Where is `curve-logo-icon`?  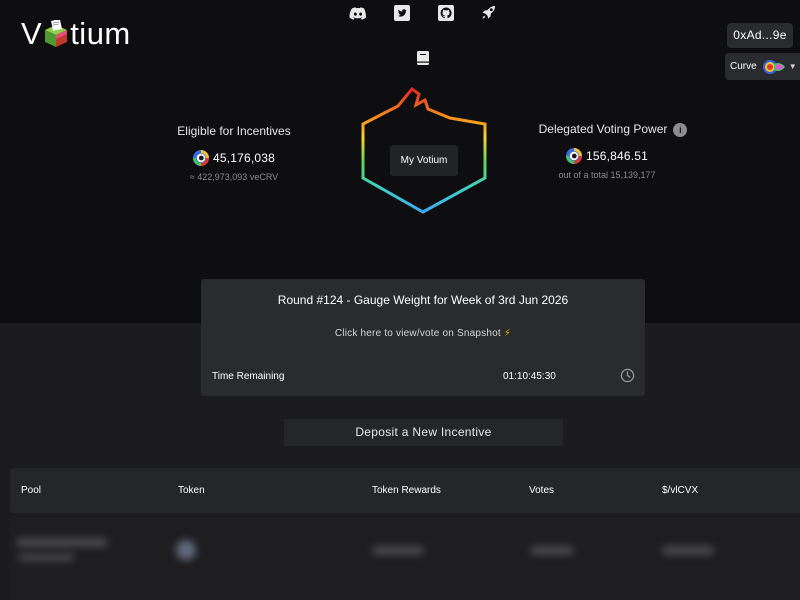 curve-logo-icon is located at coordinates (773, 66).